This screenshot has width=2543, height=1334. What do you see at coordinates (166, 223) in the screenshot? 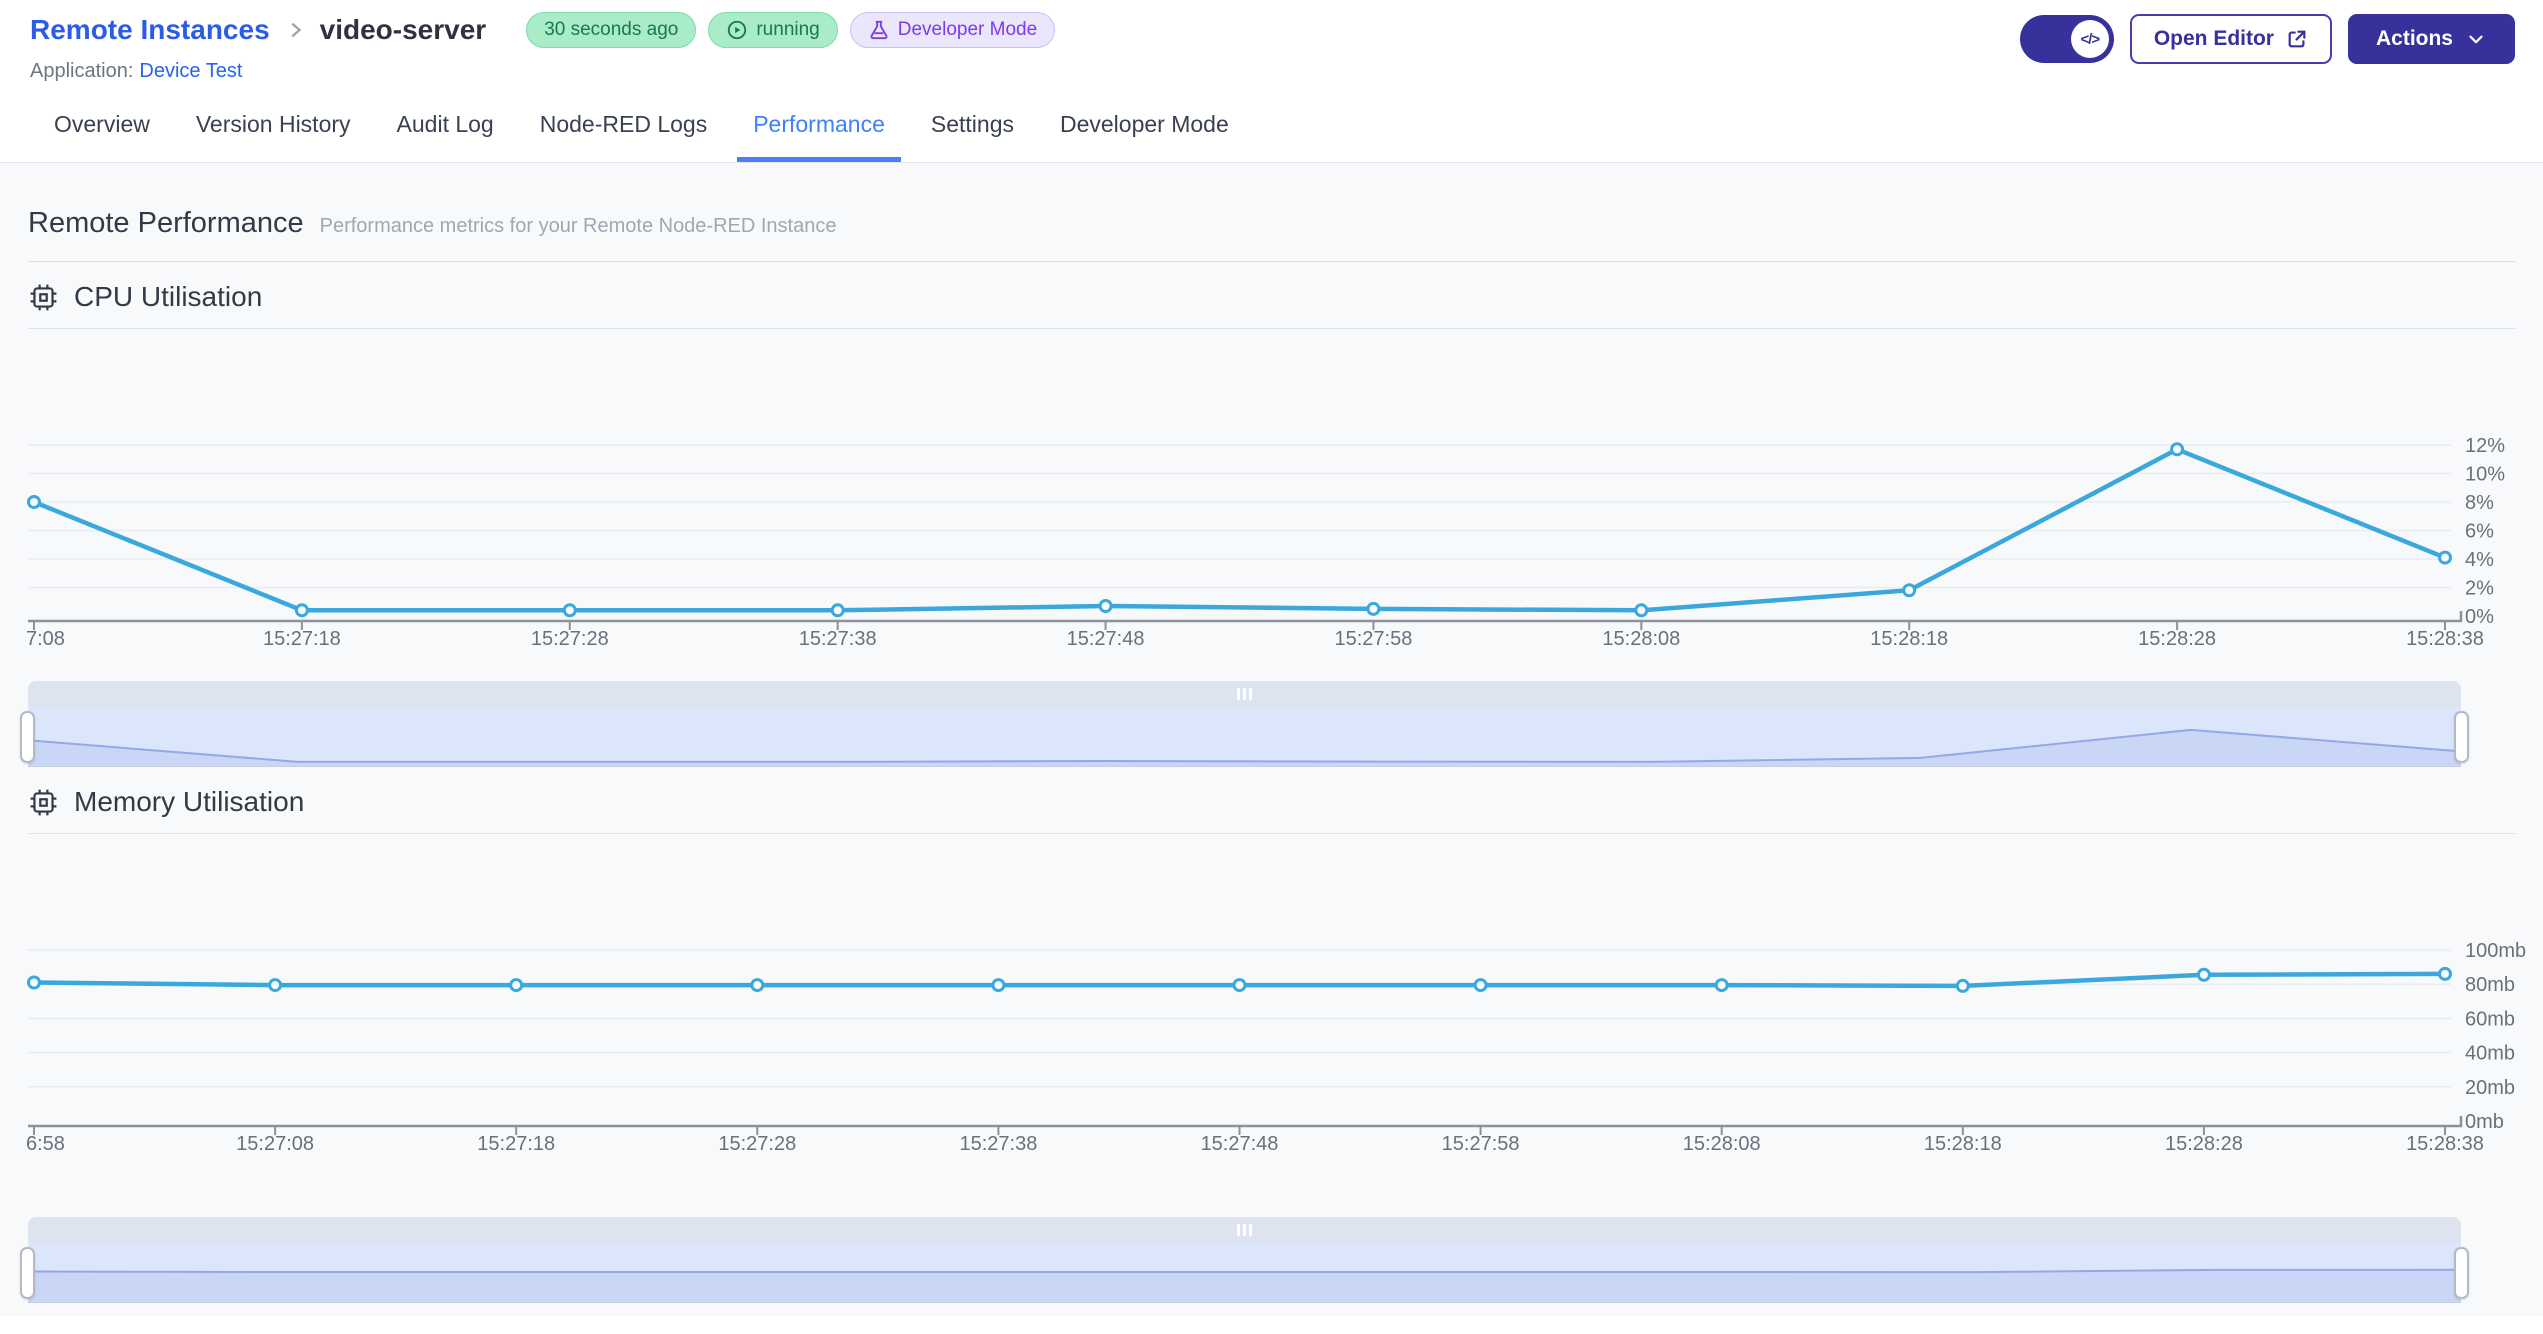
I see `page-title: Remote Performance` at bounding box center [166, 223].